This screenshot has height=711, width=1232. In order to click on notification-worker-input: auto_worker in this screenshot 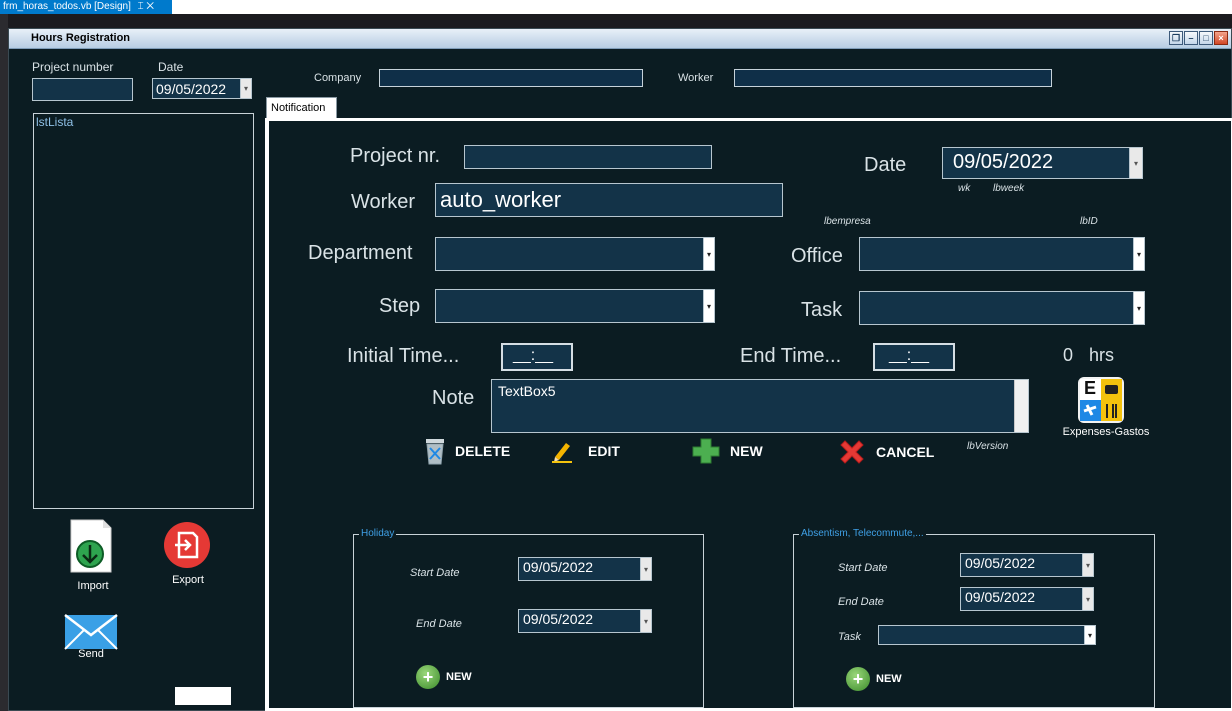, I will do `click(609, 200)`.